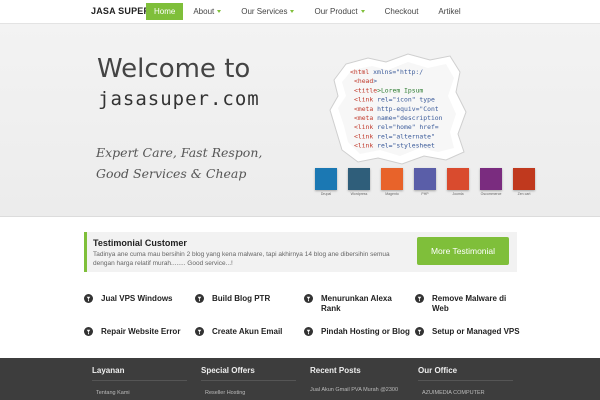 The height and width of the screenshot is (400, 600). I want to click on footer-heading: Special Offers, so click(248, 369).